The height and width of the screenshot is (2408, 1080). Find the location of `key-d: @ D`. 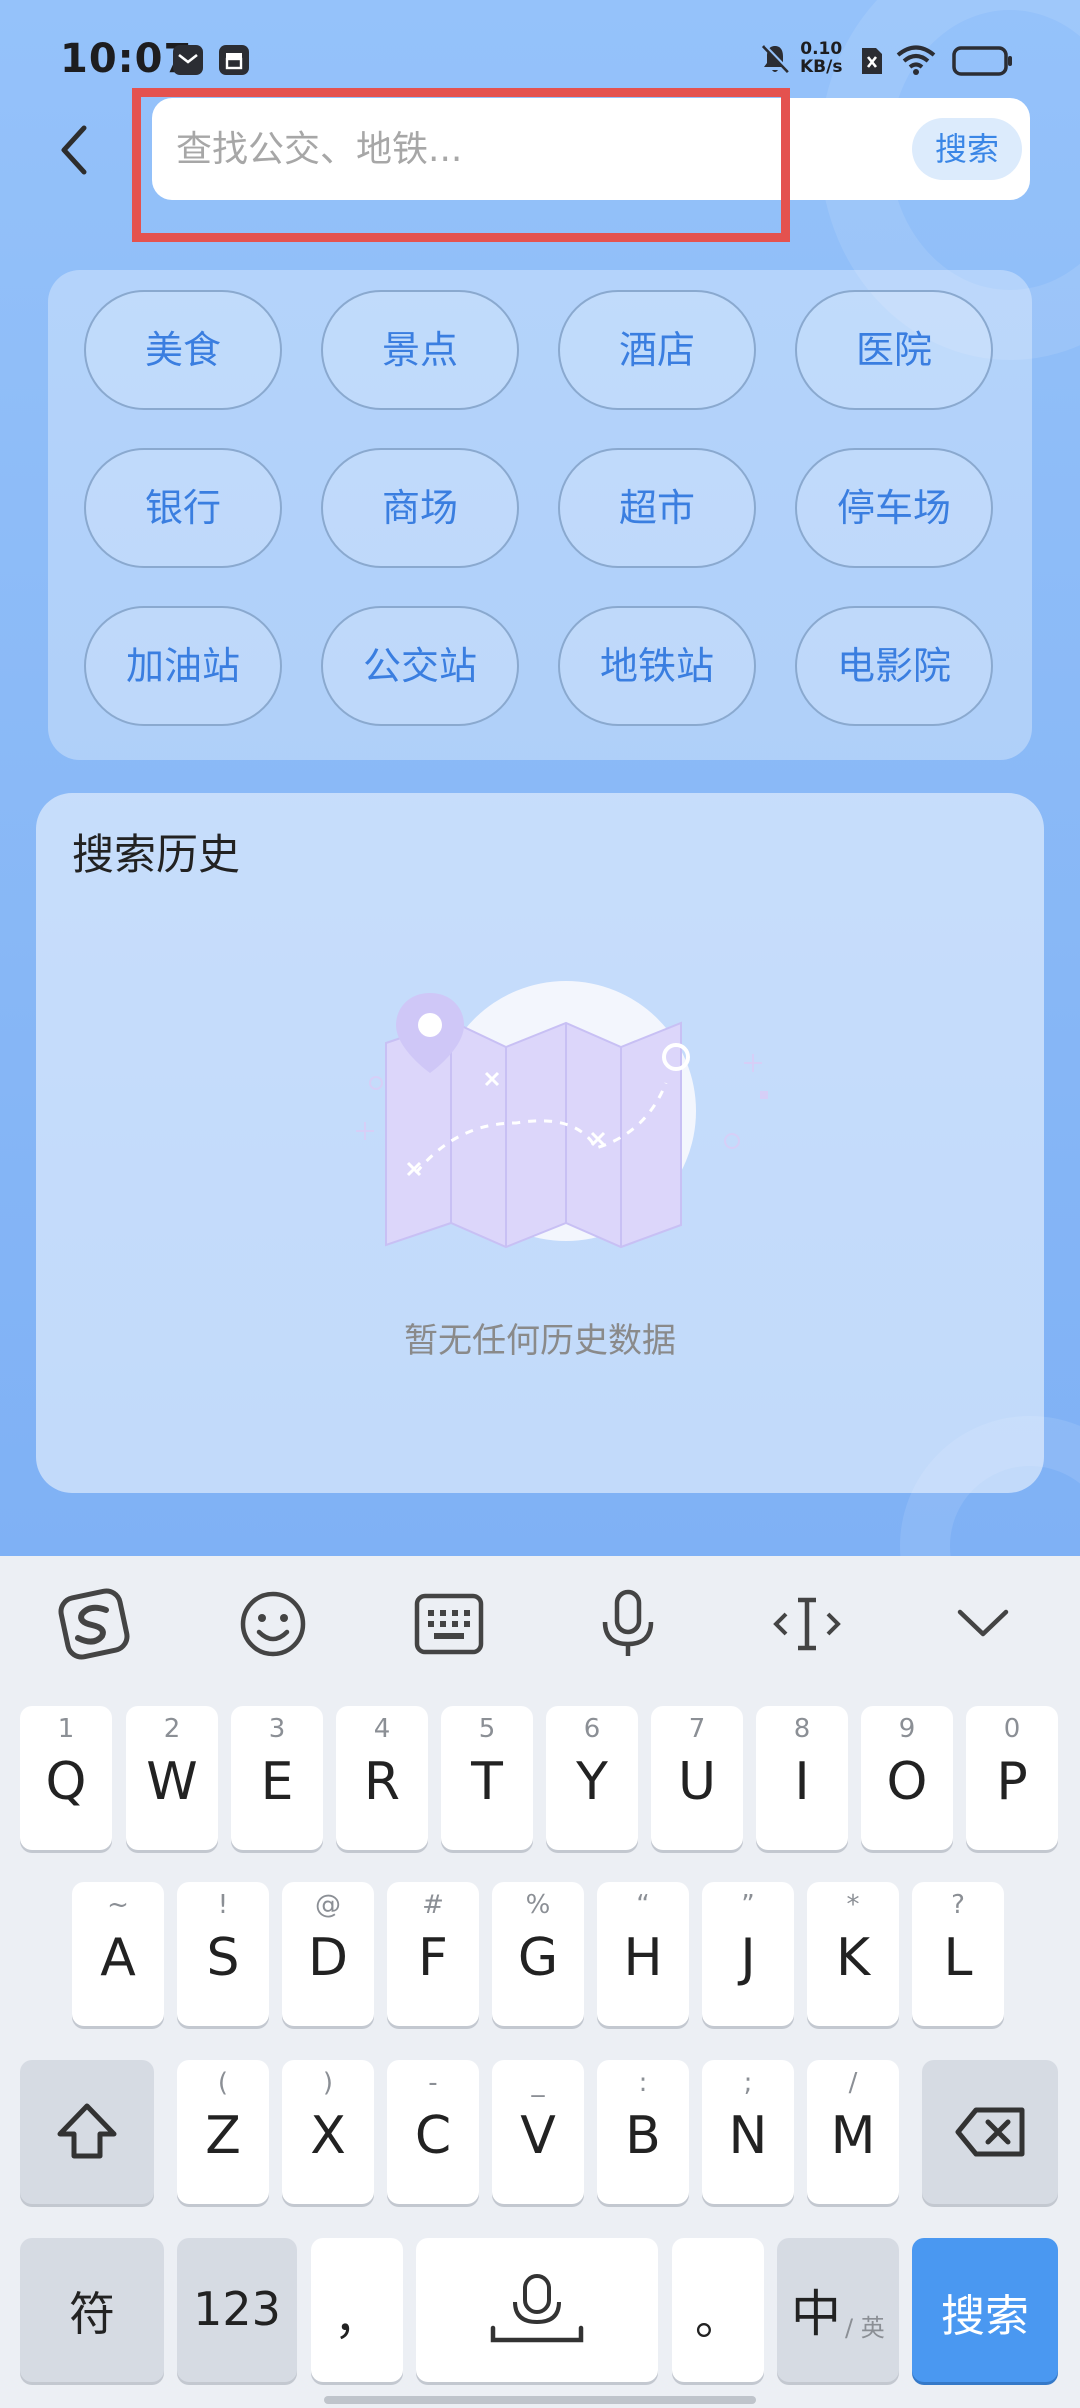

key-d: @ D is located at coordinates (328, 1954).